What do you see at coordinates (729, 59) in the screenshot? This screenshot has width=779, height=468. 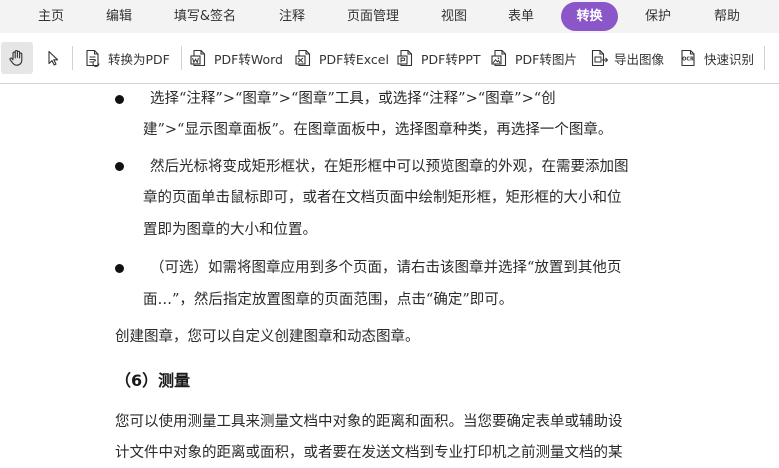 I see `ocr-label: 快速识别` at bounding box center [729, 59].